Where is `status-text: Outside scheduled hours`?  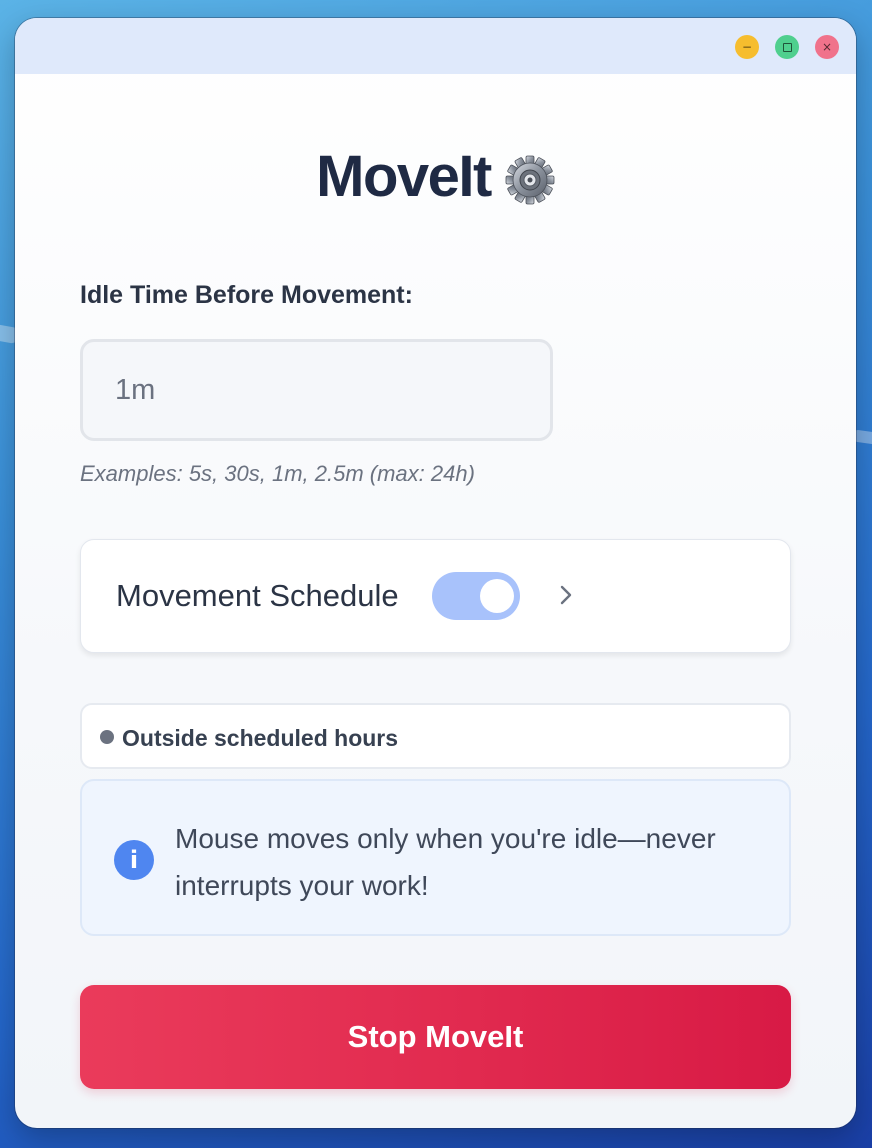
status-text: Outside scheduled hours is located at coordinates (260, 738).